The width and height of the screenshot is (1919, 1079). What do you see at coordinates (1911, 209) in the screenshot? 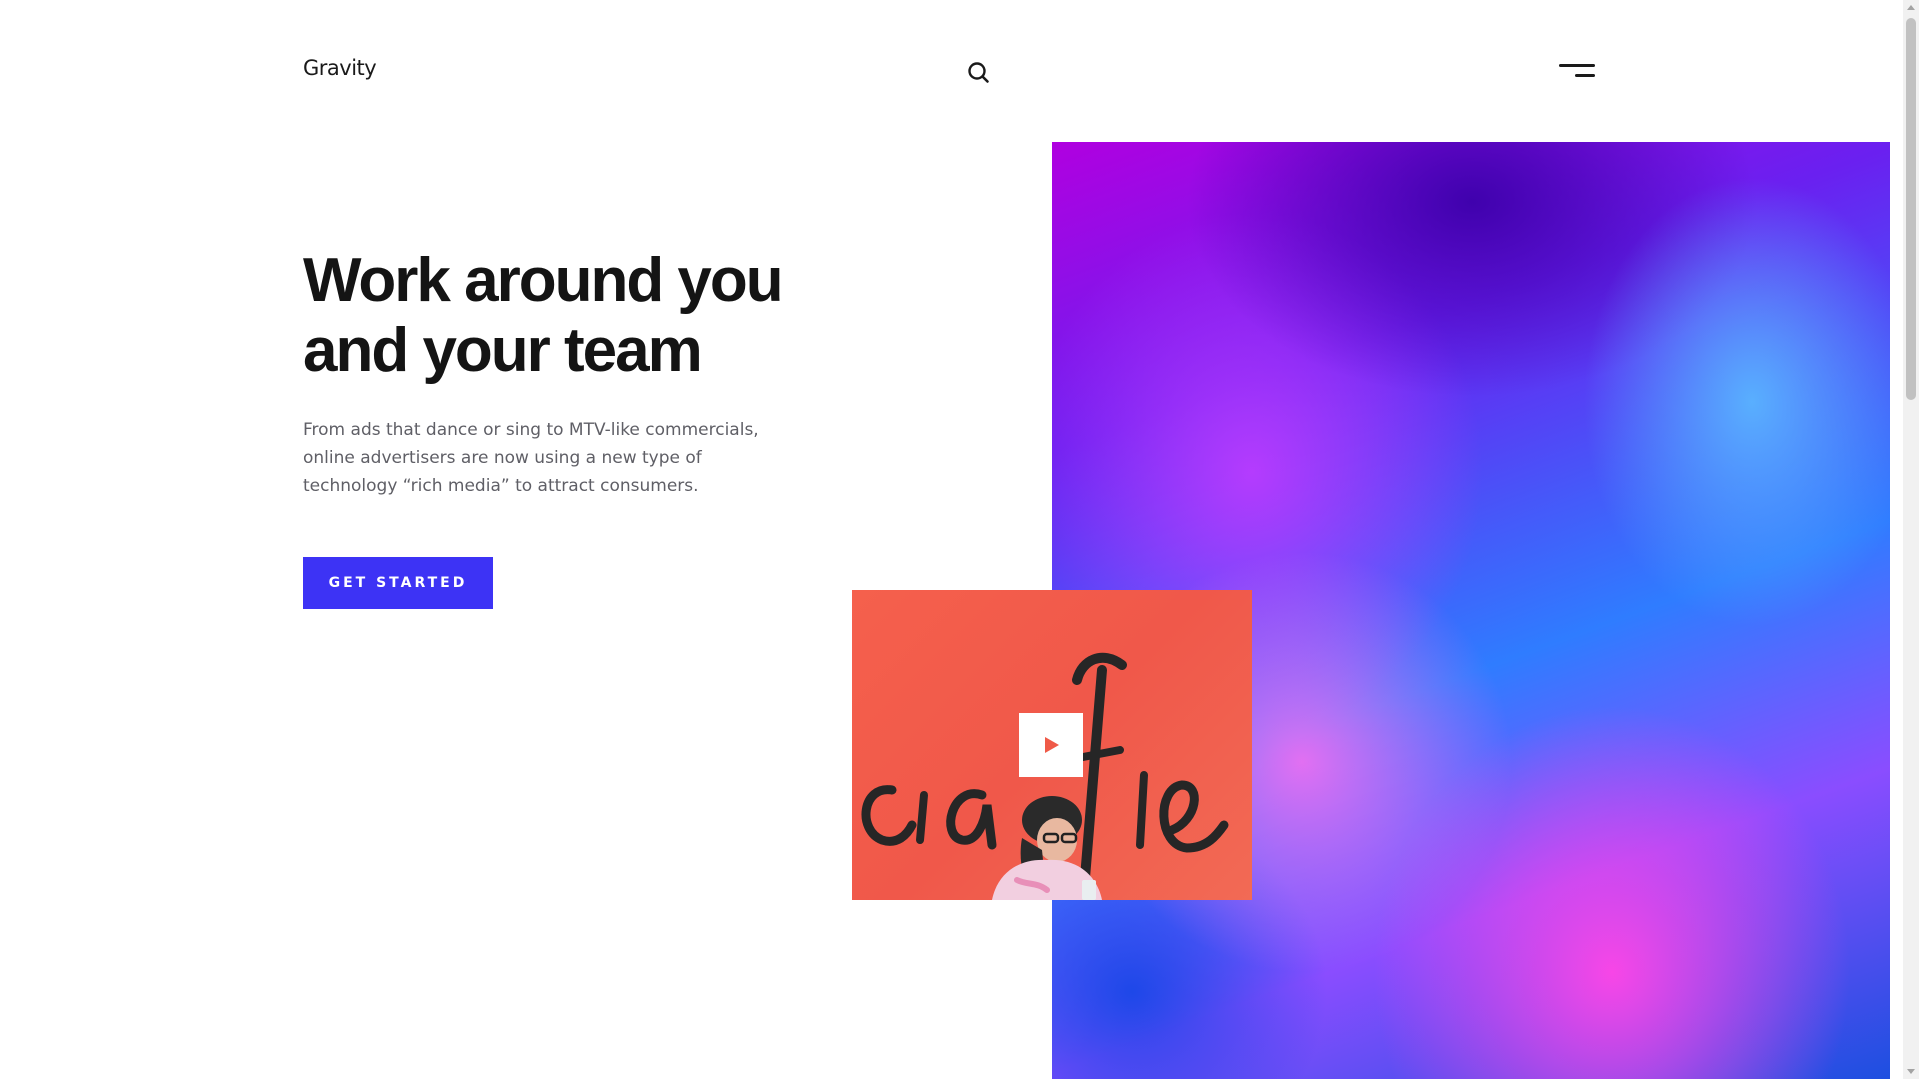
I see `scrollbar-thumb` at bounding box center [1911, 209].